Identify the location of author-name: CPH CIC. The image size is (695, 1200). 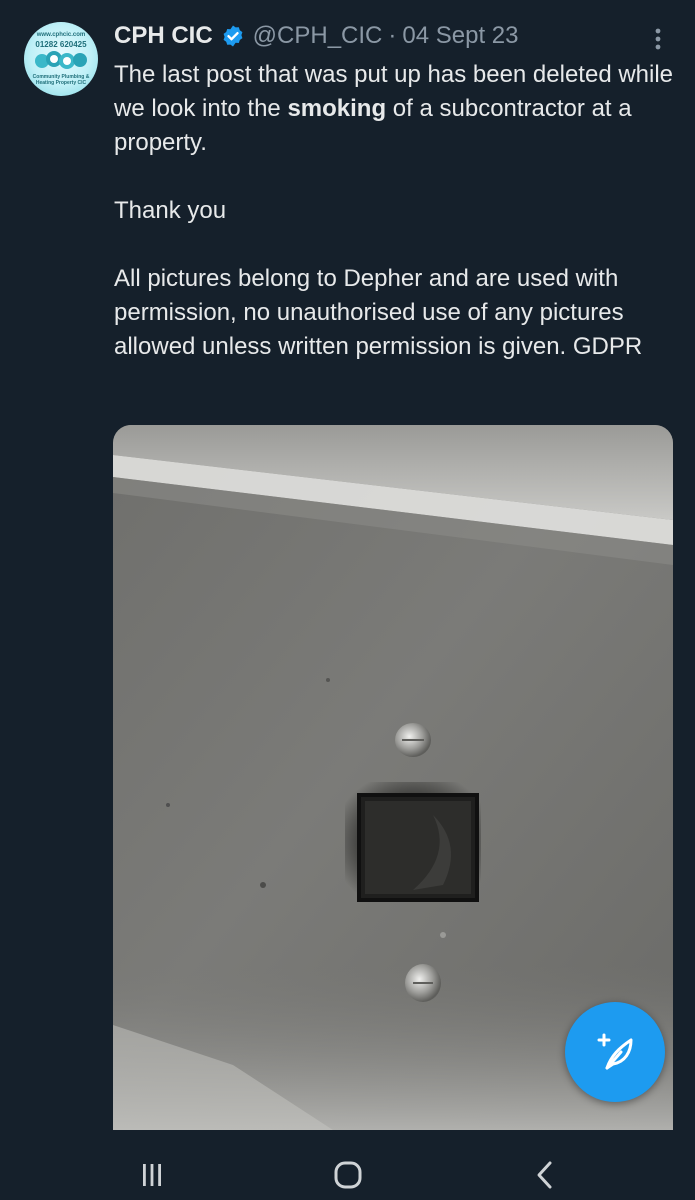
(163, 36).